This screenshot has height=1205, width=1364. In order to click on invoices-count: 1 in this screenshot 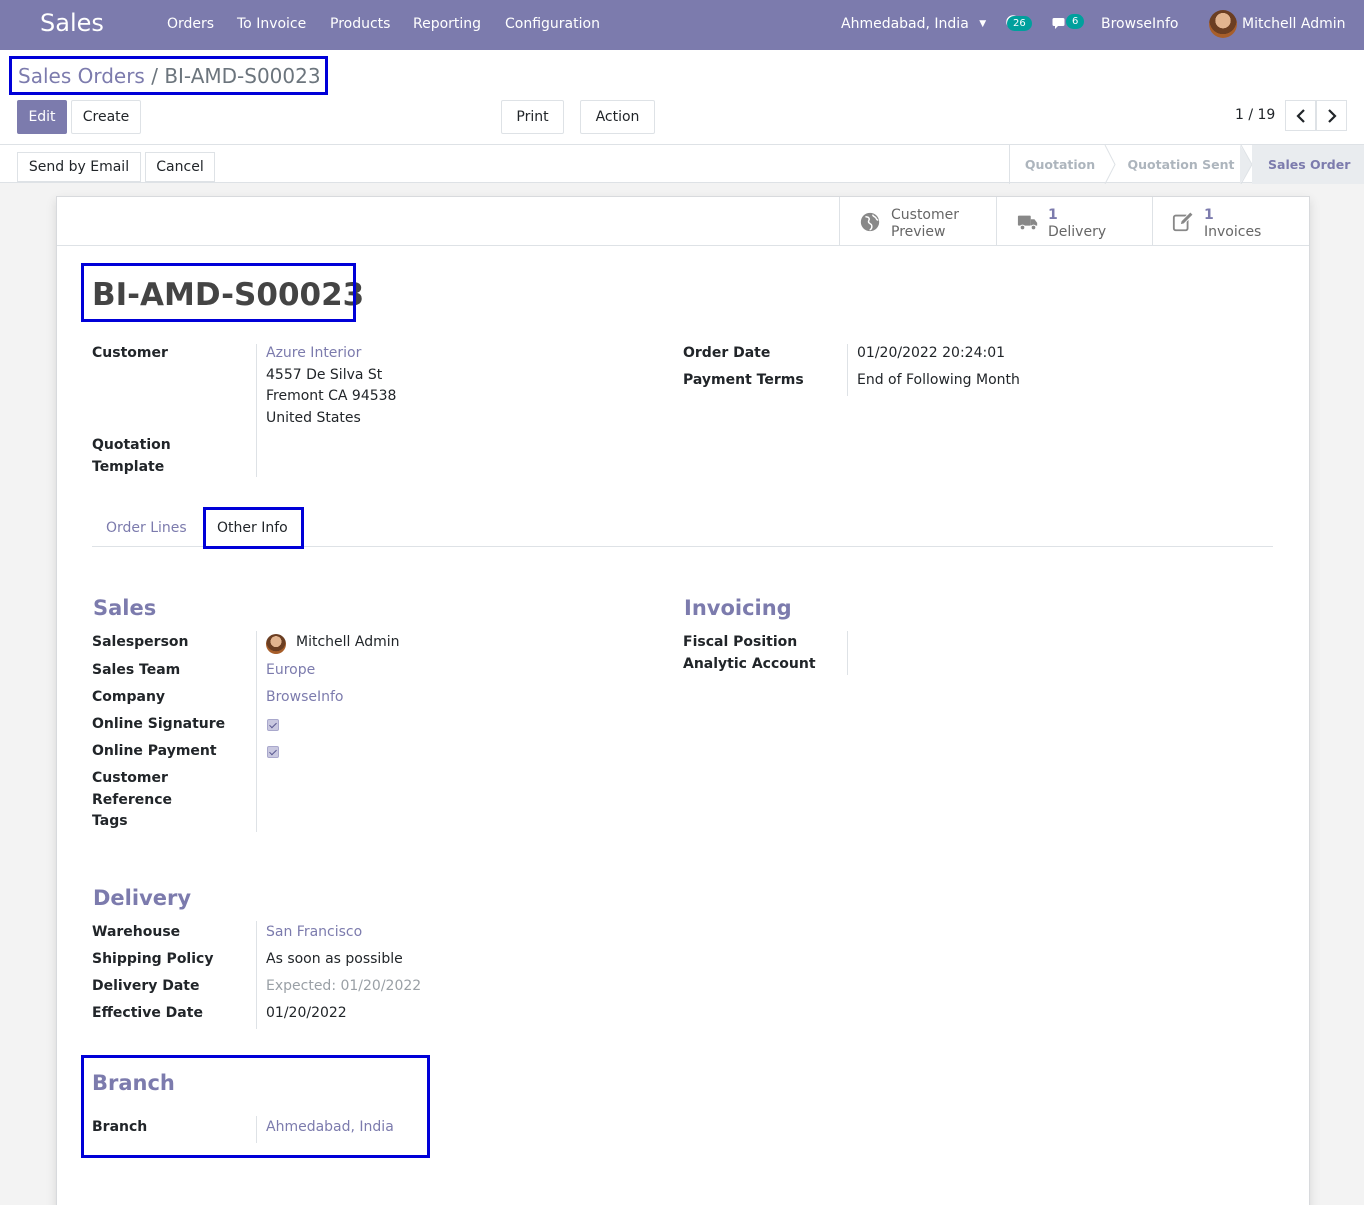, I will do `click(1209, 215)`.